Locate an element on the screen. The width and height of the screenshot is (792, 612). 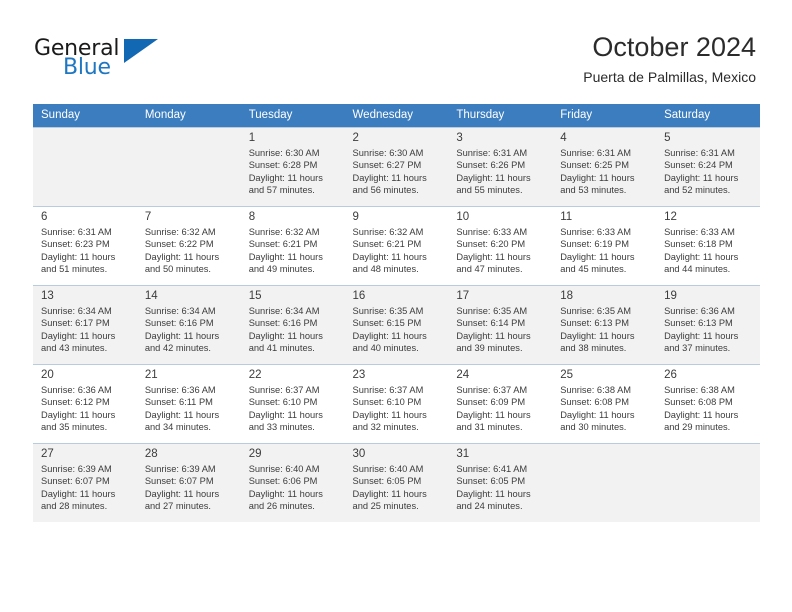
sunrise-time: Sunrise: 6:38 AM is located at coordinates (699, 390).